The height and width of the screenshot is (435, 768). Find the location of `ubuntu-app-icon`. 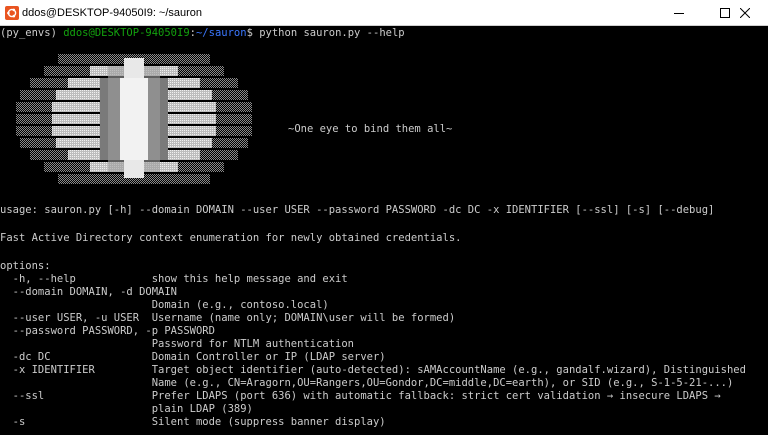

ubuntu-app-icon is located at coordinates (12, 13).